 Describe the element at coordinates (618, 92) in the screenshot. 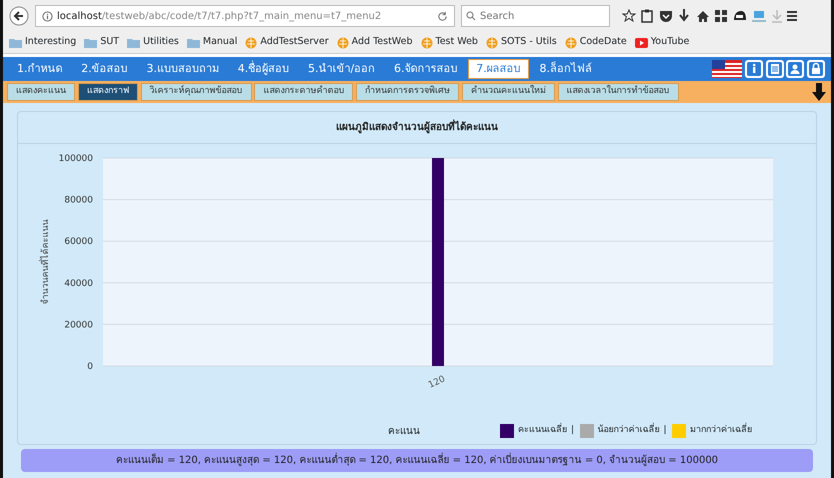

I see `sub-tab: แสดงเวลาในการทำข้อสอบ` at that location.